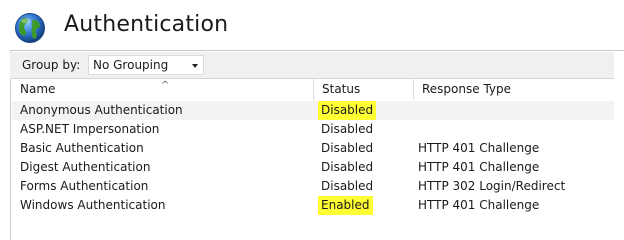  What do you see at coordinates (30, 28) in the screenshot?
I see `globe-icon` at bounding box center [30, 28].